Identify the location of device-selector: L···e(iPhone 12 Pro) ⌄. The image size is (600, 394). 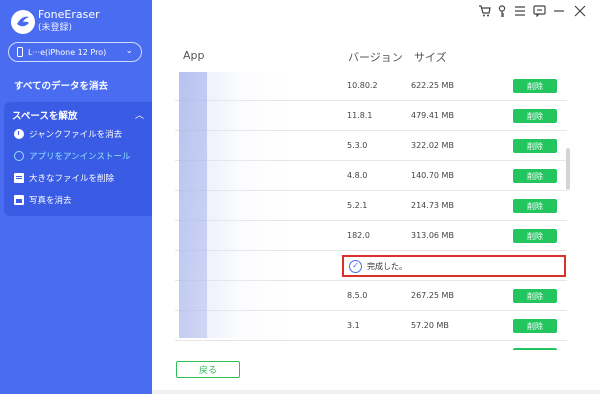
(75, 52).